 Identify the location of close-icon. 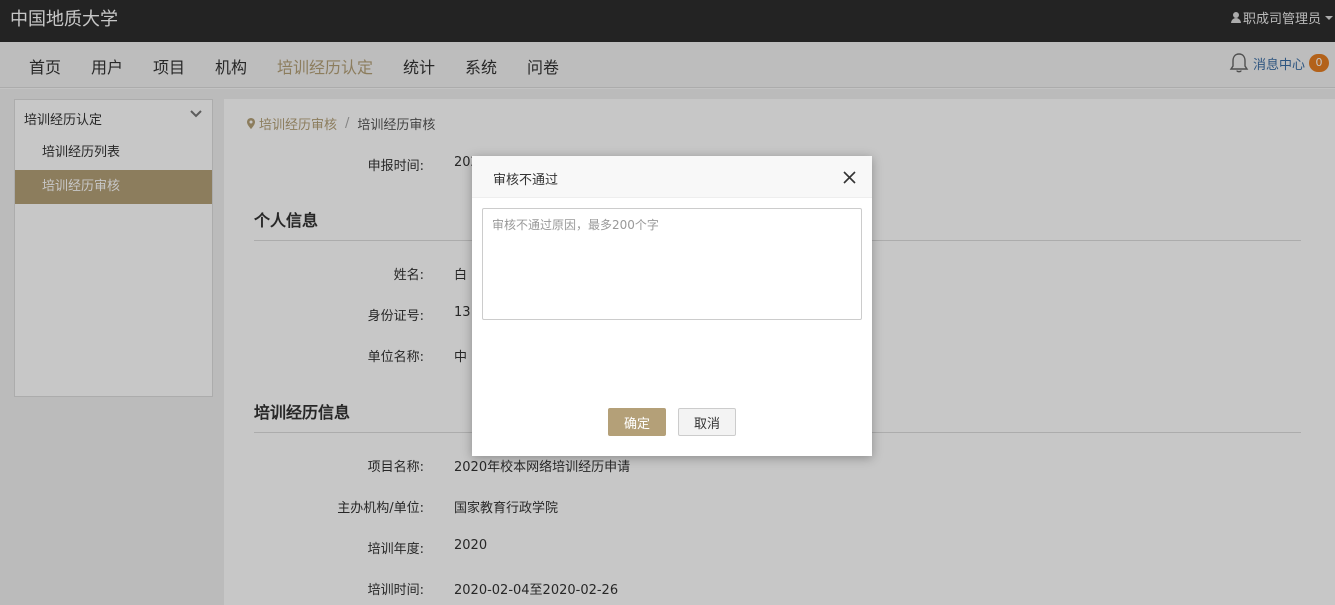
(849, 177).